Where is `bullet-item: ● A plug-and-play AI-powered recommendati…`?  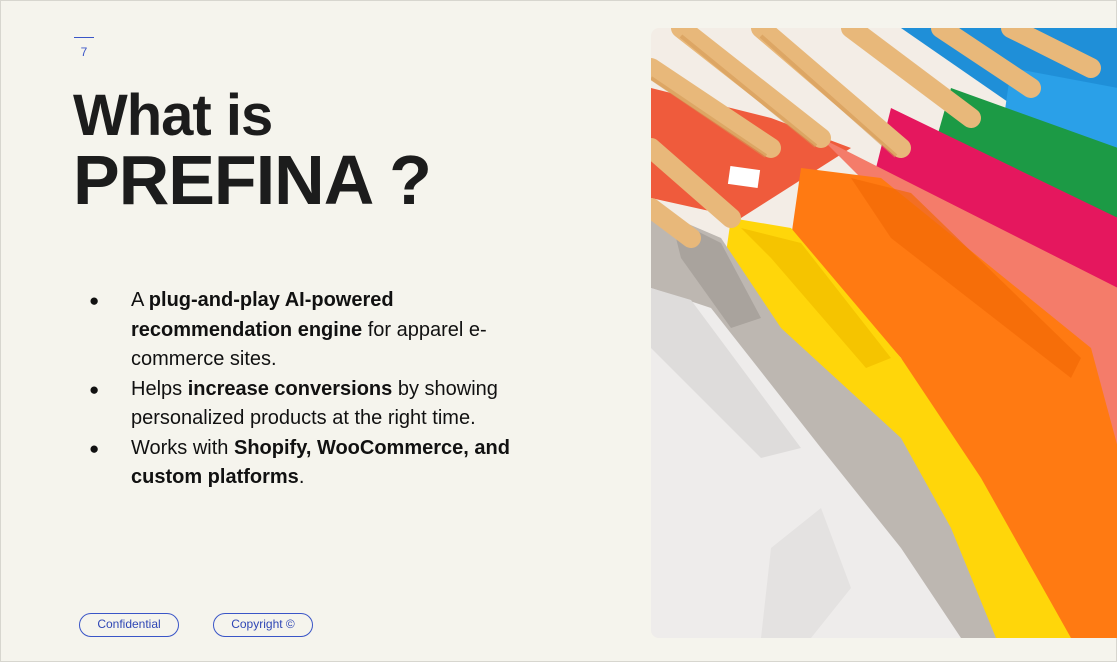 bullet-item: ● A plug-and-play AI-powered recommendati… is located at coordinates (314, 330).